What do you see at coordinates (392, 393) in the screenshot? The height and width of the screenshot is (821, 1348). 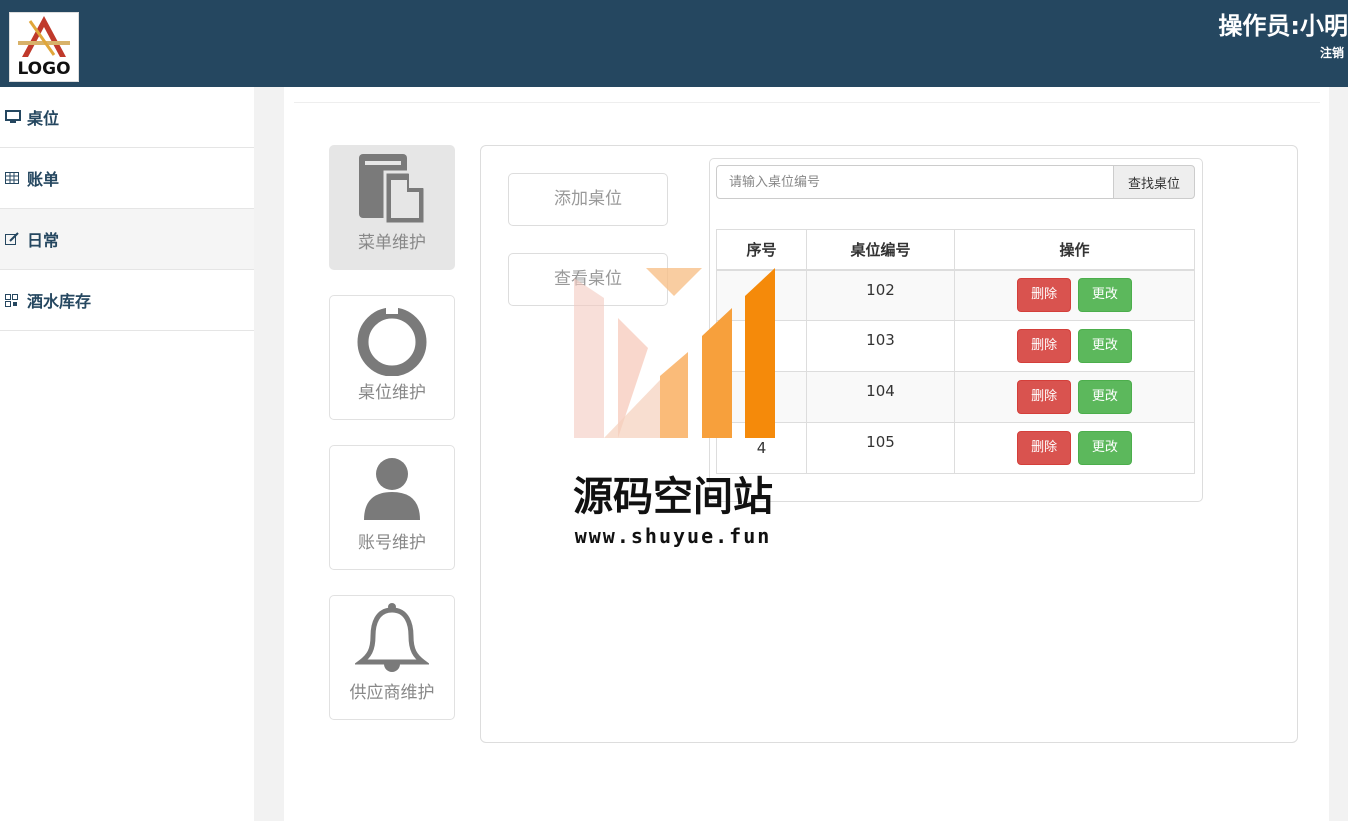 I see `tile-label: 桌位维护` at bounding box center [392, 393].